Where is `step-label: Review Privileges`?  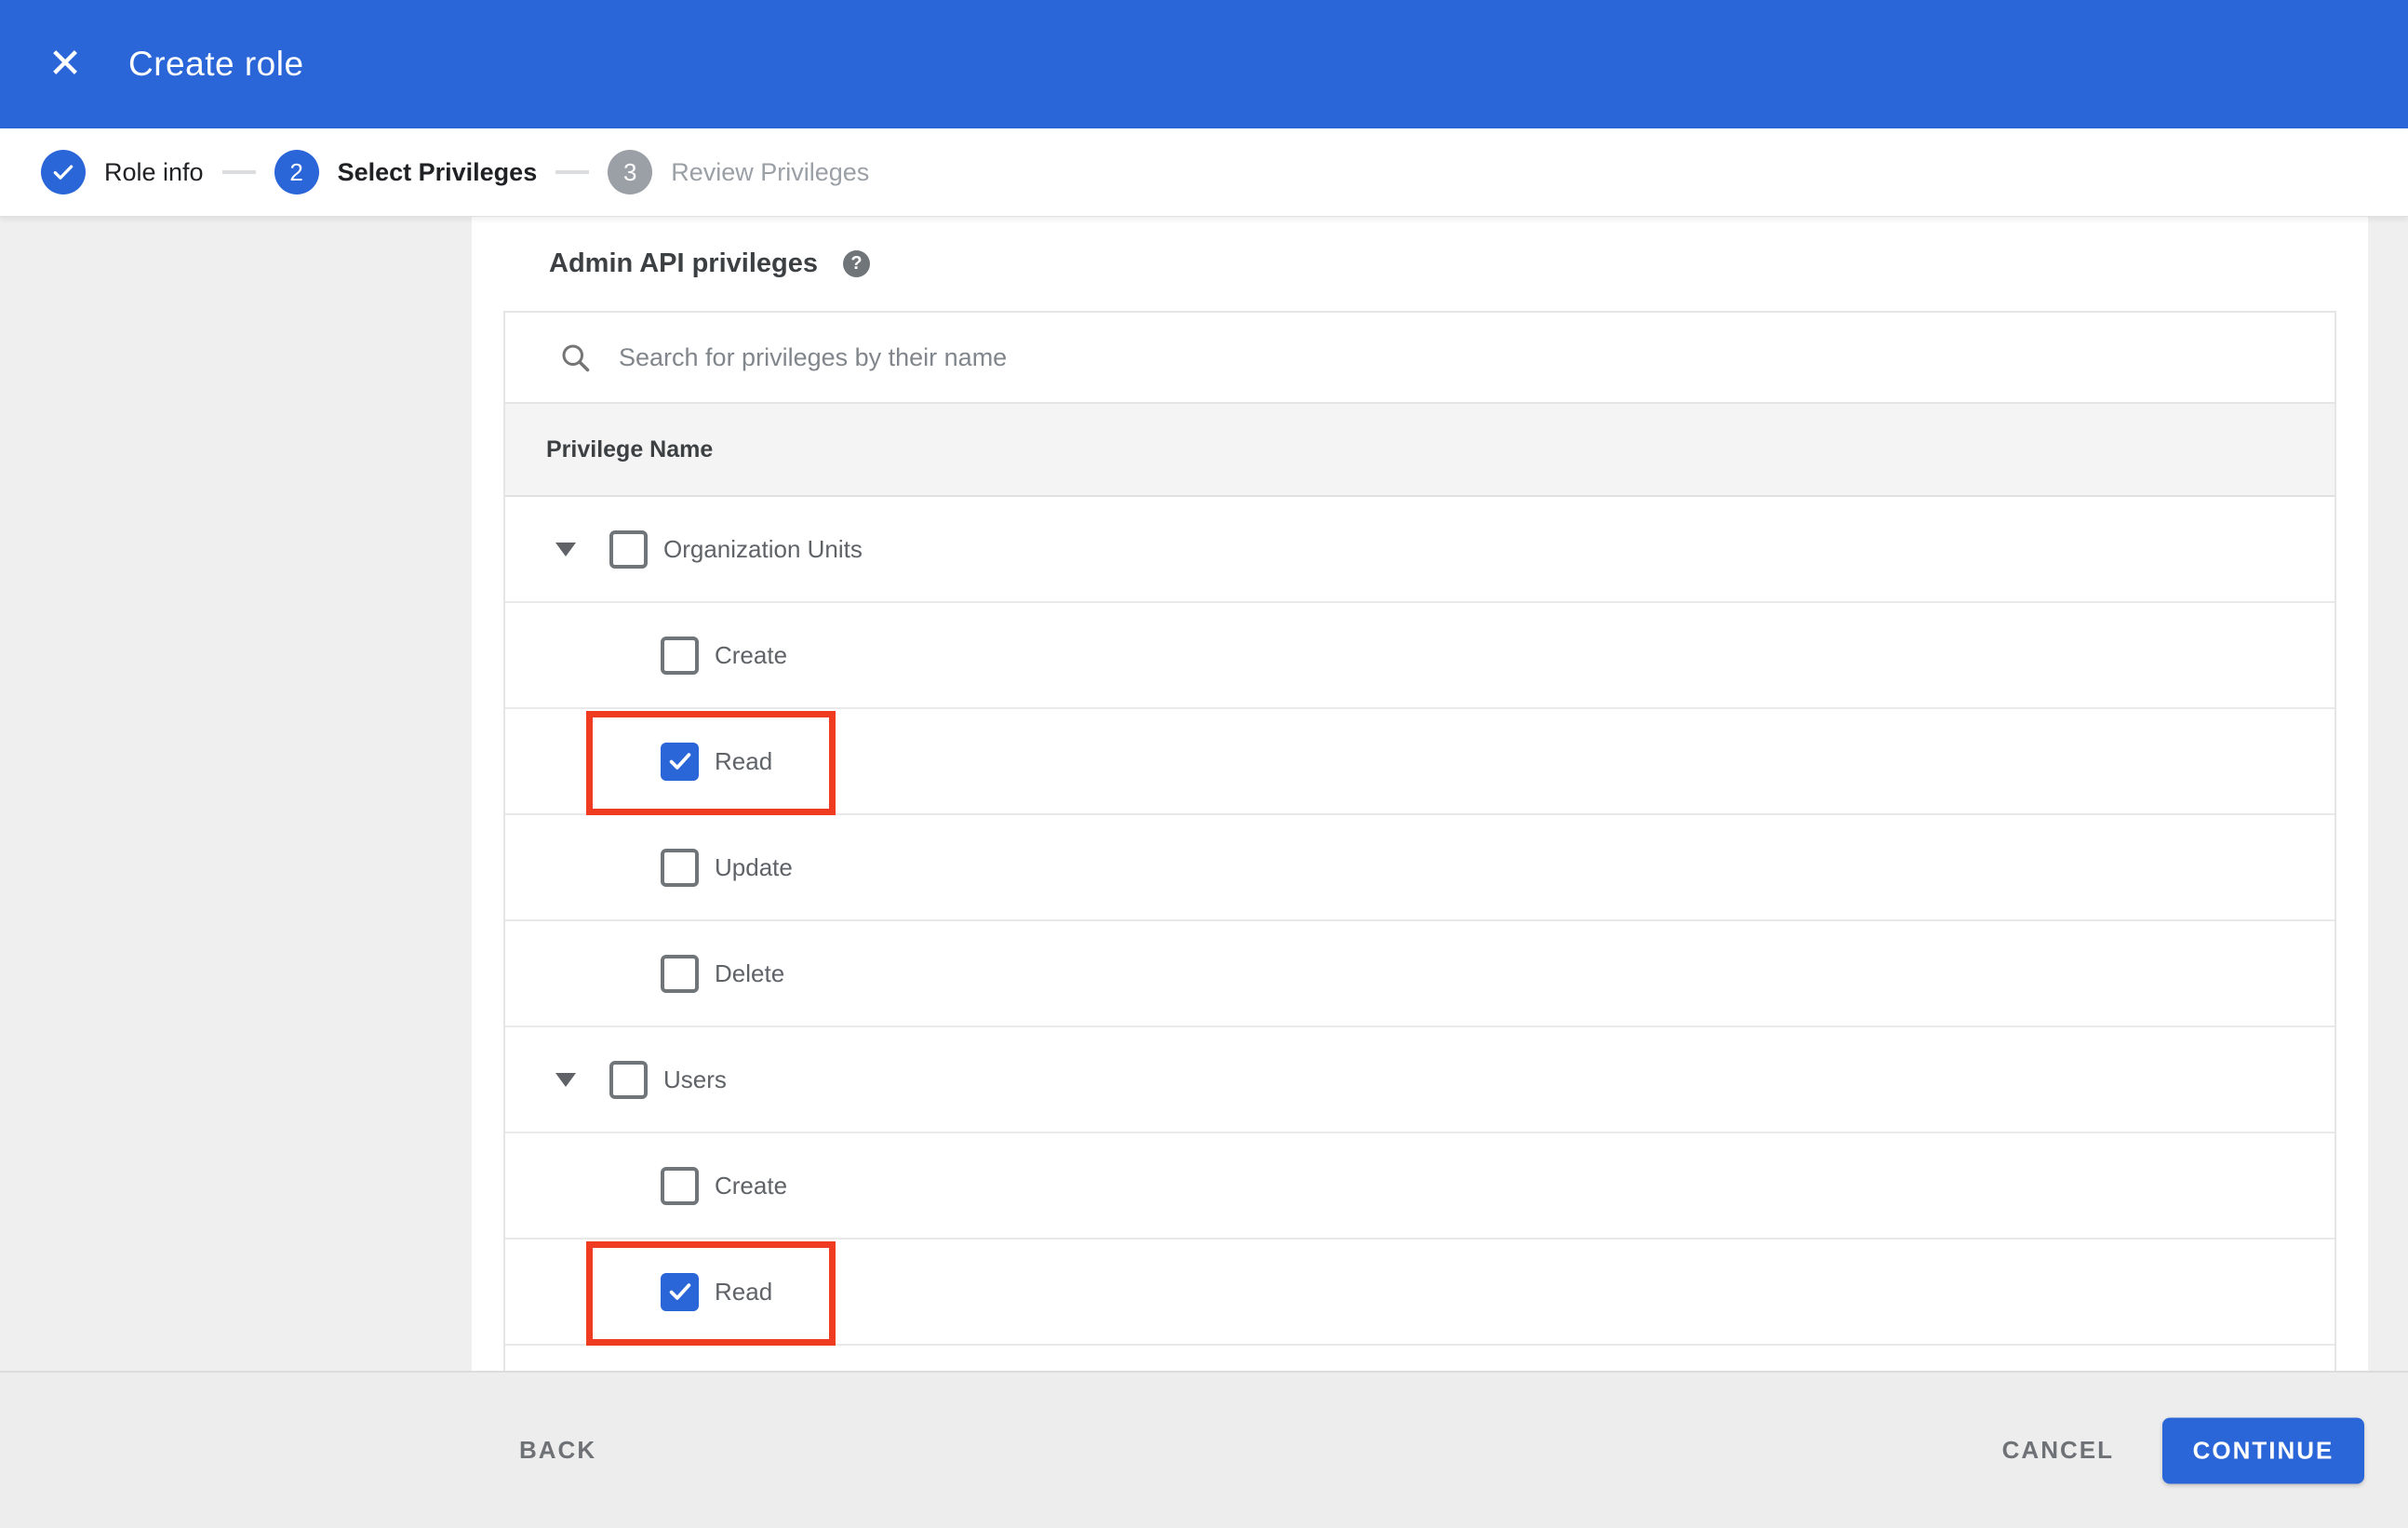
step-label: Review Privileges is located at coordinates (771, 171).